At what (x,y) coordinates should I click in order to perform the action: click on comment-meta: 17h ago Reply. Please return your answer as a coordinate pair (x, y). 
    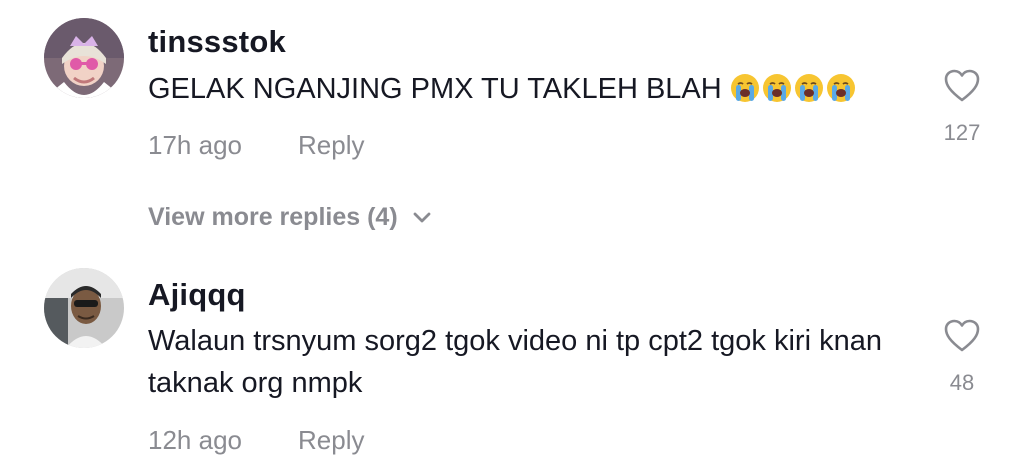
    Looking at the image, I should click on (256, 145).